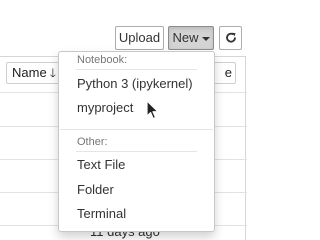 This screenshot has height=240, width=320. Describe the element at coordinates (228, 72) in the screenshot. I see `sort-last-modified-label: e` at that location.